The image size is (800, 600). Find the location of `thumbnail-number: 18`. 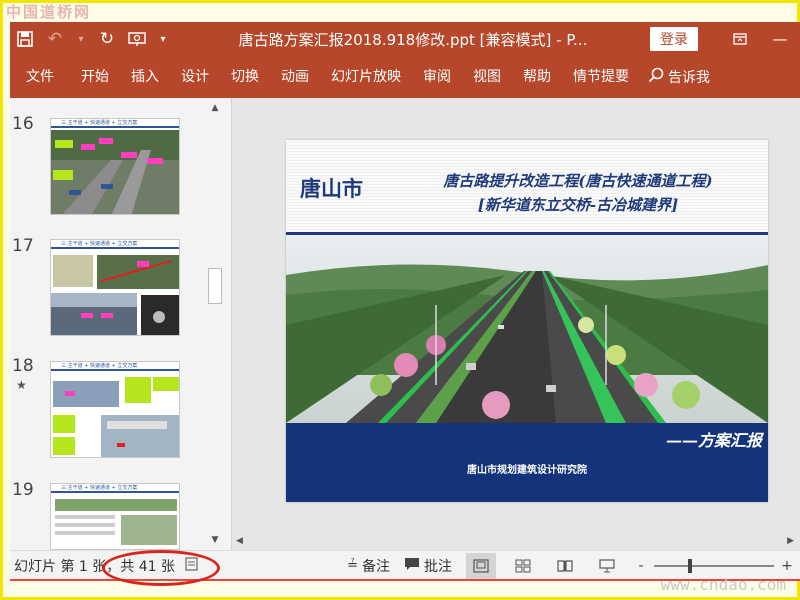

thumbnail-number: 18 is located at coordinates (23, 366).